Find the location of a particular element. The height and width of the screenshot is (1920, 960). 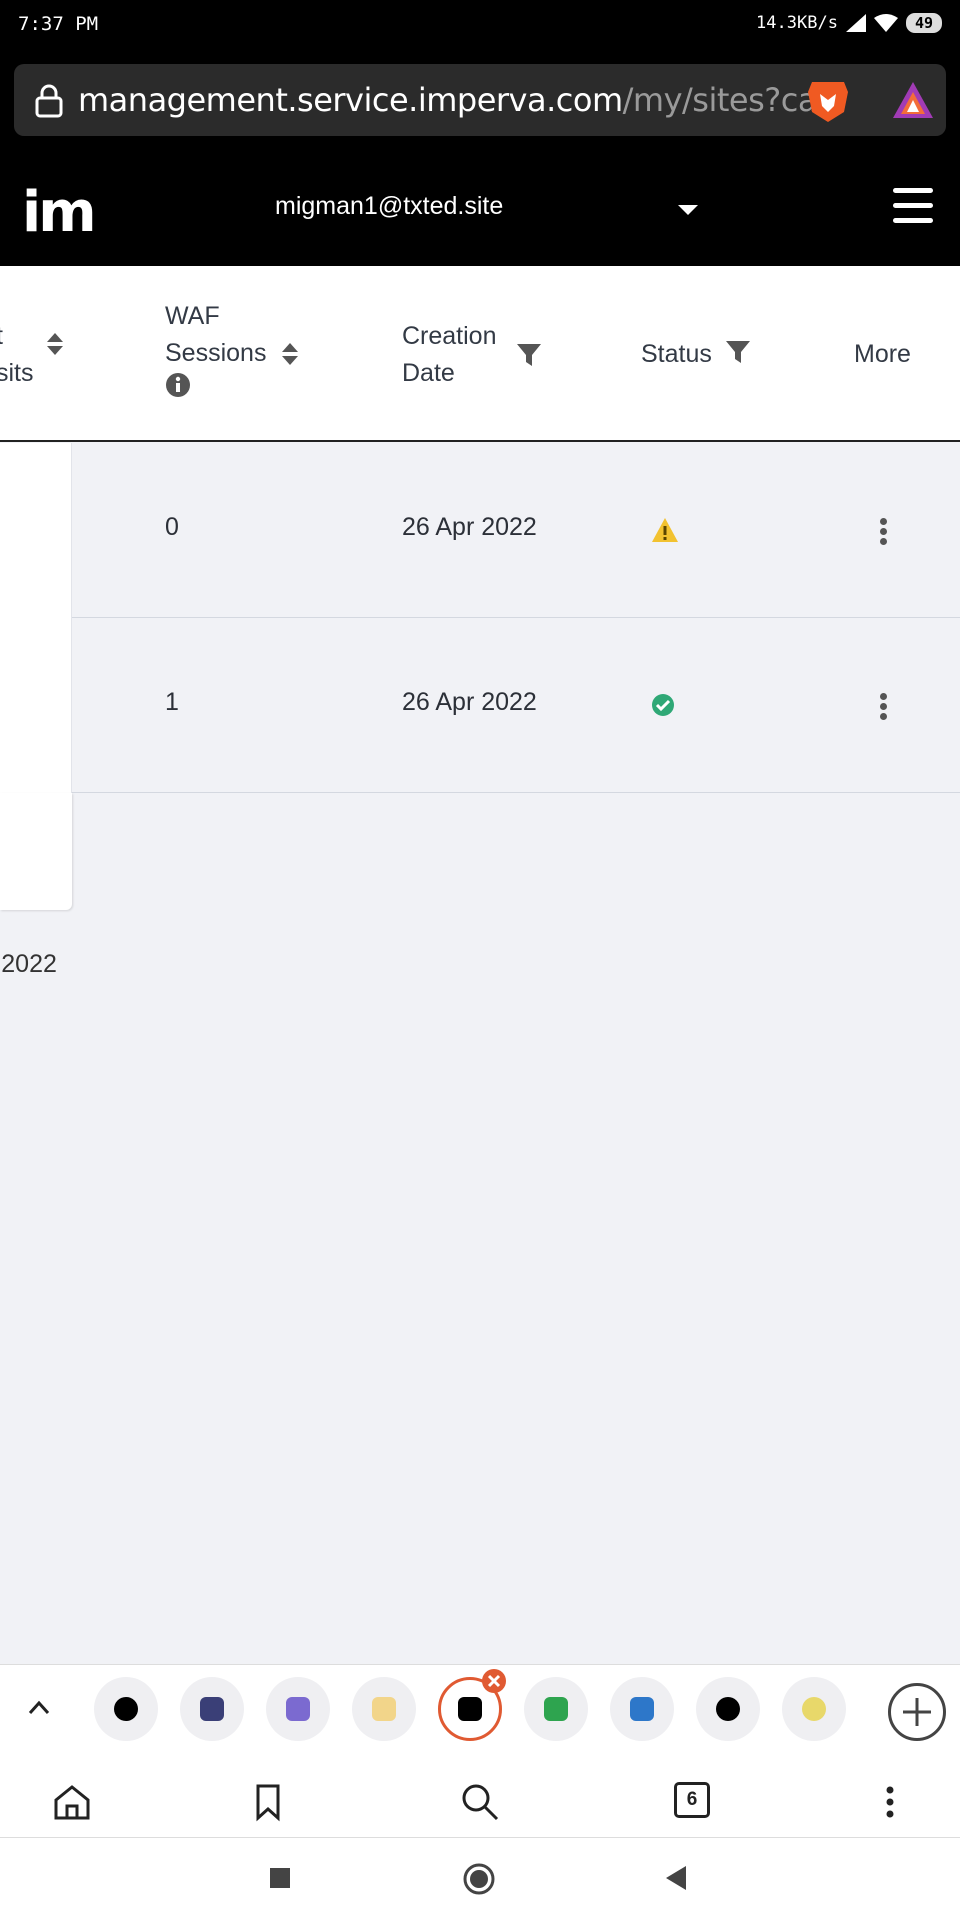

column-header-label: Sessions is located at coordinates (216, 353).